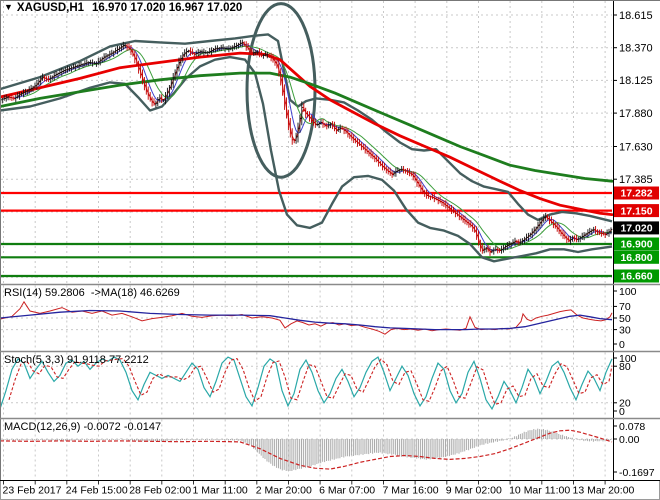 The image size is (660, 500). Describe the element at coordinates (625, 367) in the screenshot. I see `stoch-tick-label: 80` at that location.